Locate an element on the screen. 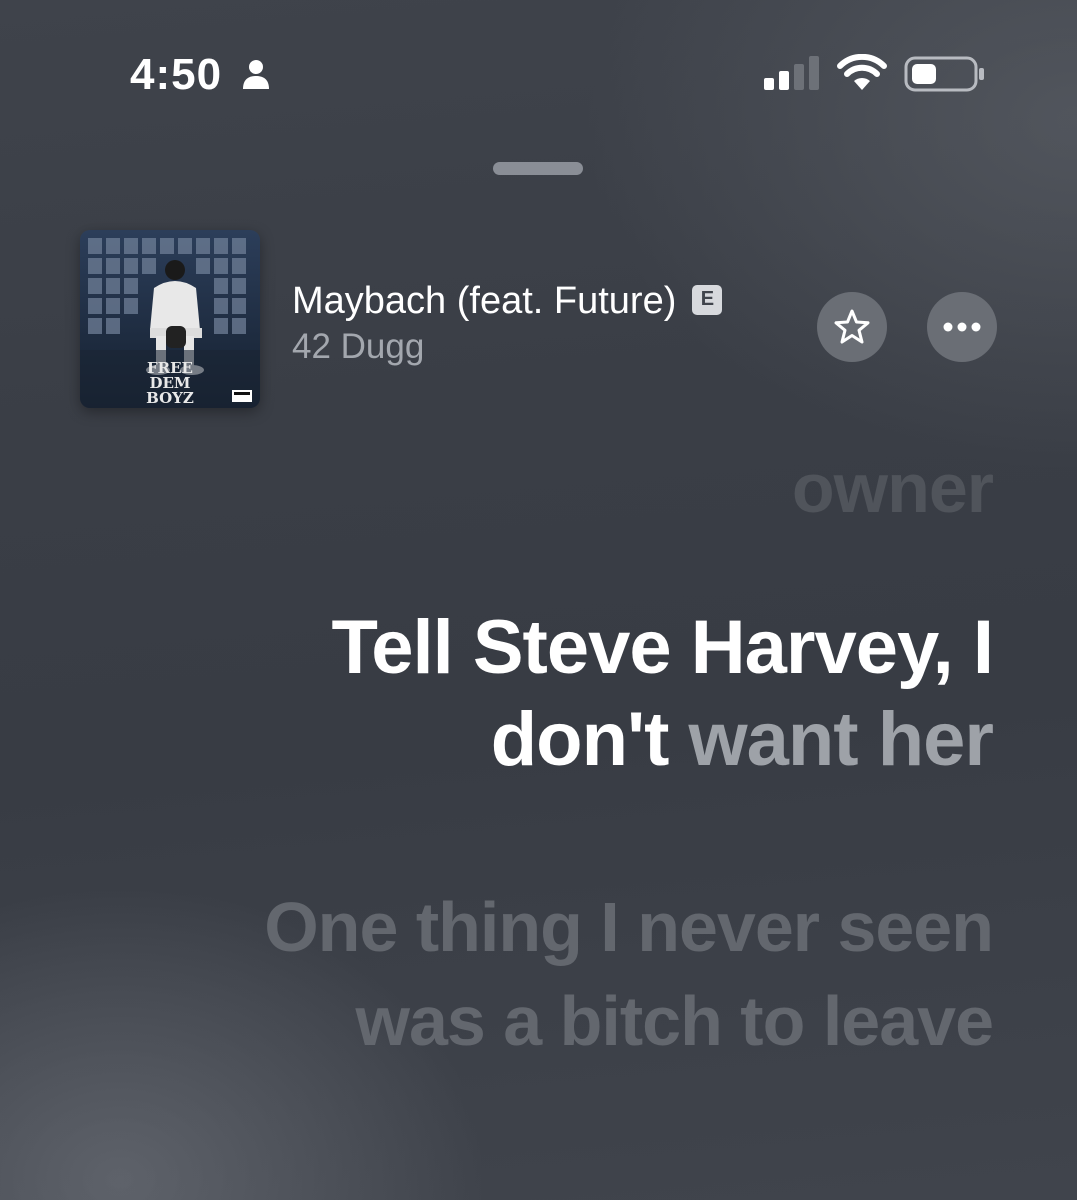  more-options-button is located at coordinates (962, 327).